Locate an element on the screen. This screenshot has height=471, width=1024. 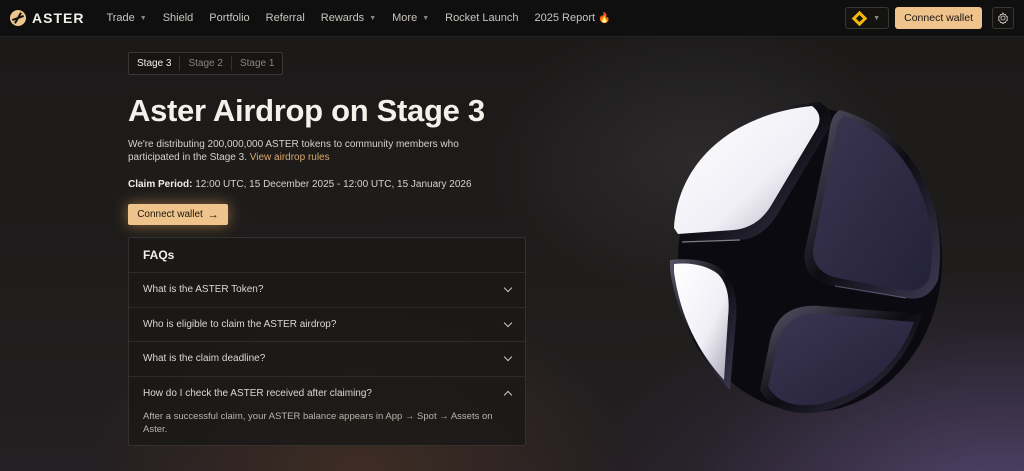
nav-item-referral: Referral is located at coordinates (285, 18).